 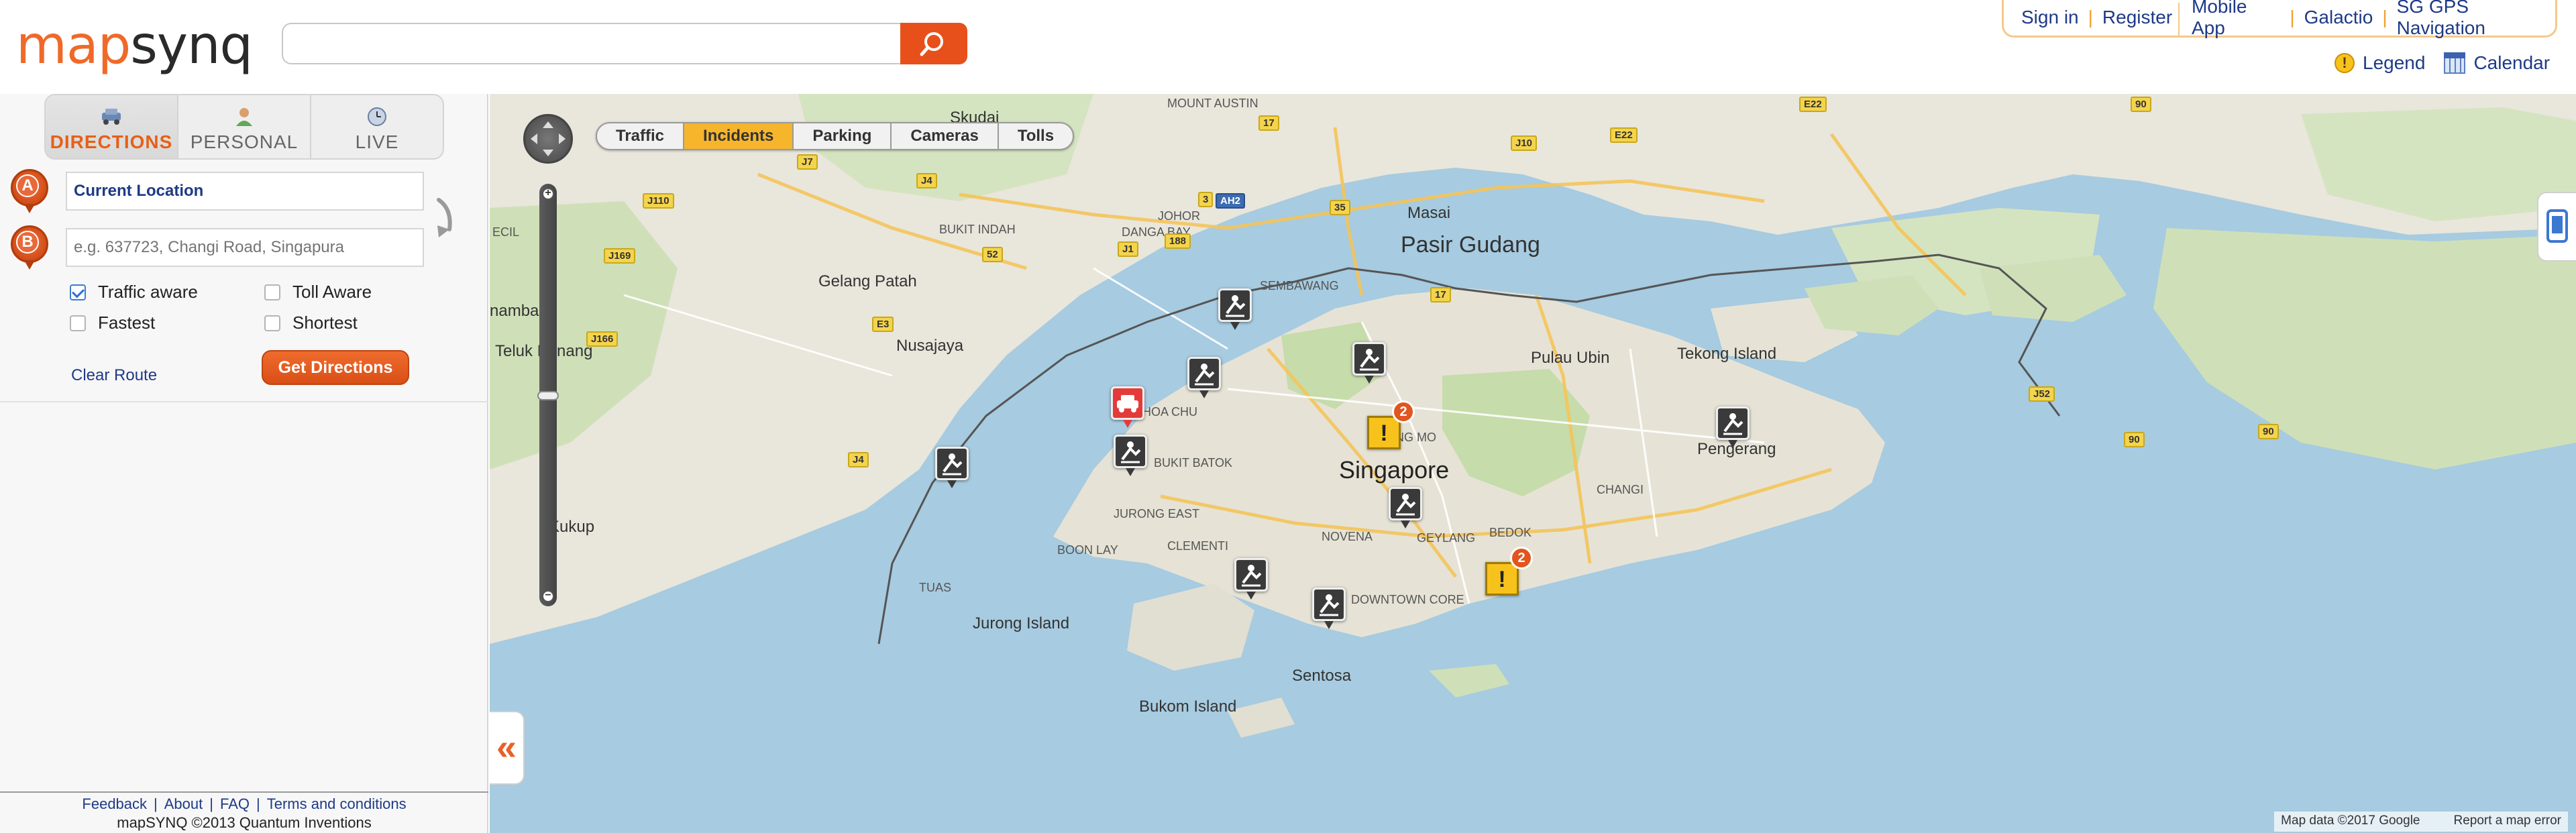 What do you see at coordinates (548, 395) in the screenshot?
I see `zoom-slider-handle` at bounding box center [548, 395].